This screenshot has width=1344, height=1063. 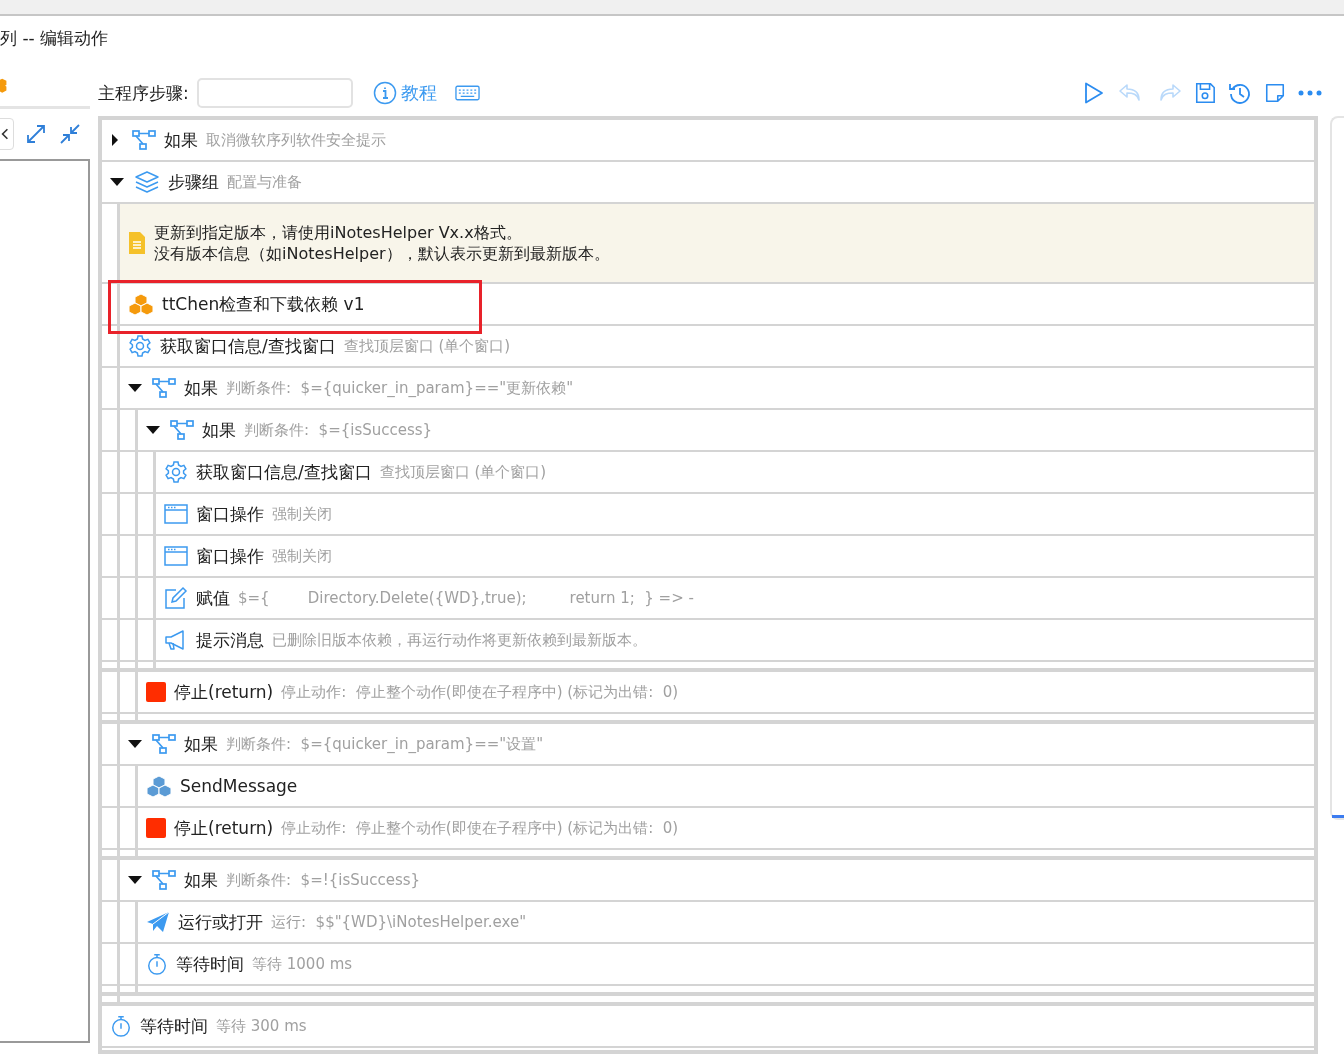 What do you see at coordinates (220, 922) in the screenshot?
I see `step-title: 运行或打开` at bounding box center [220, 922].